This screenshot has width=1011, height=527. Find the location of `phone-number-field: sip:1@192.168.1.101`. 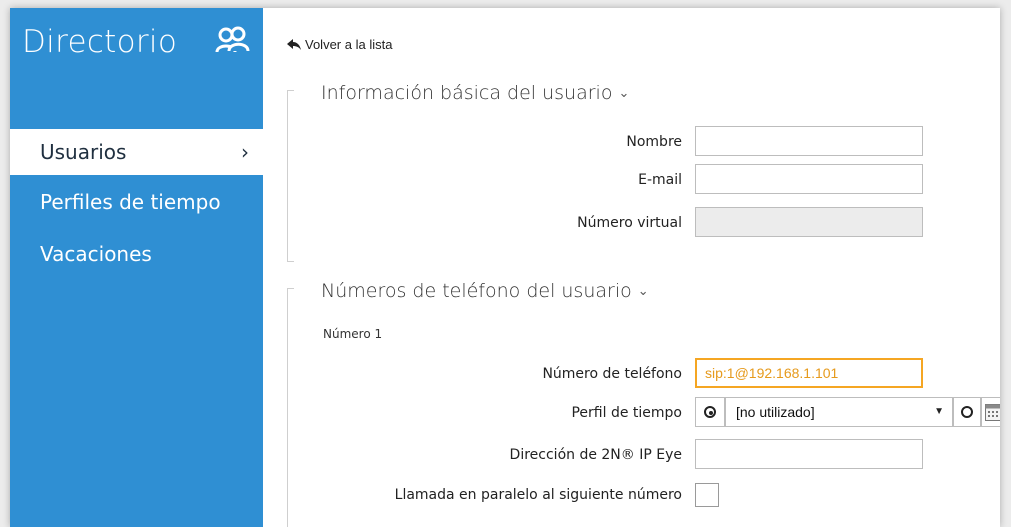

phone-number-field: sip:1@192.168.1.101 is located at coordinates (809, 373).